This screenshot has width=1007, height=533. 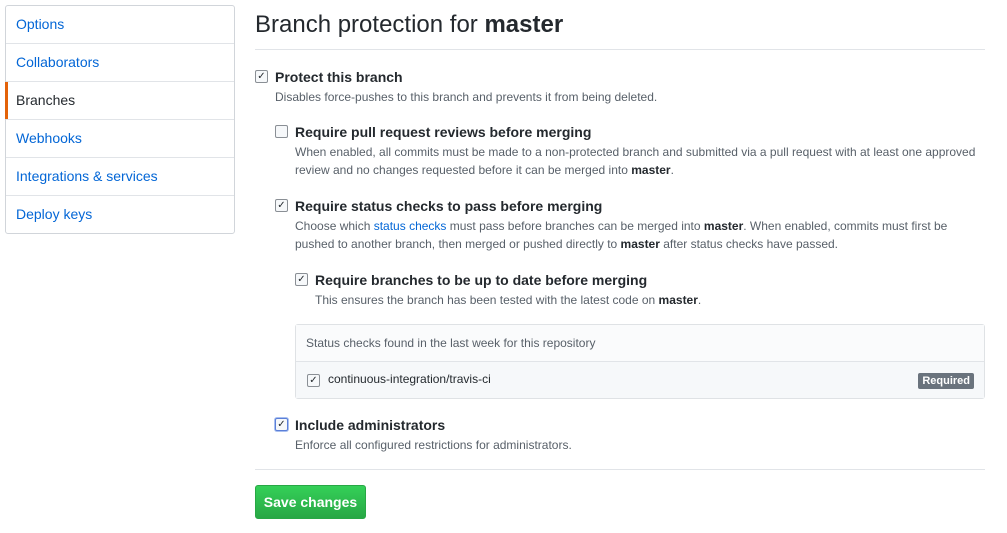 What do you see at coordinates (120, 24) in the screenshot?
I see `sidebar-item-options: Options` at bounding box center [120, 24].